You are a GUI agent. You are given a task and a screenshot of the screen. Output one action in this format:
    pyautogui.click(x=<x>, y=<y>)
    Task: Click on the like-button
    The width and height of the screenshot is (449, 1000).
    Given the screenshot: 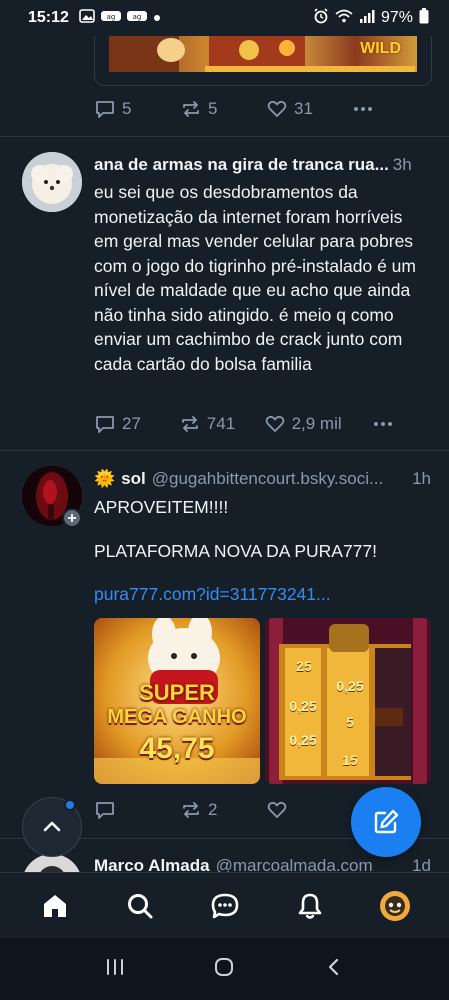 What is the action you would take?
    pyautogui.click(x=277, y=810)
    